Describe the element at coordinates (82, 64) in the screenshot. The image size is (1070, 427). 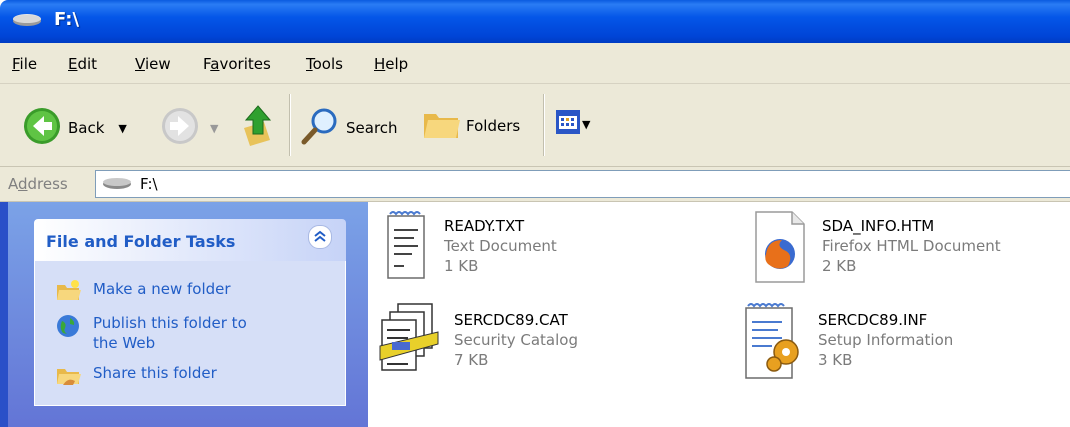
I see `menu-edit: Edit` at that location.